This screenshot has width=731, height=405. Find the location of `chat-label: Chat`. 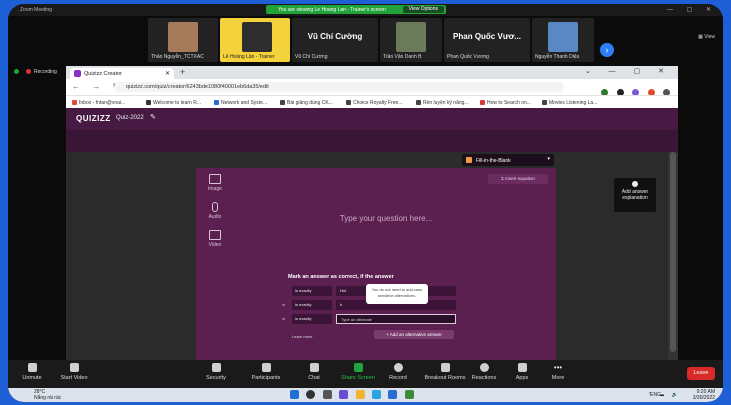

chat-label: Chat is located at coordinates (314, 378).